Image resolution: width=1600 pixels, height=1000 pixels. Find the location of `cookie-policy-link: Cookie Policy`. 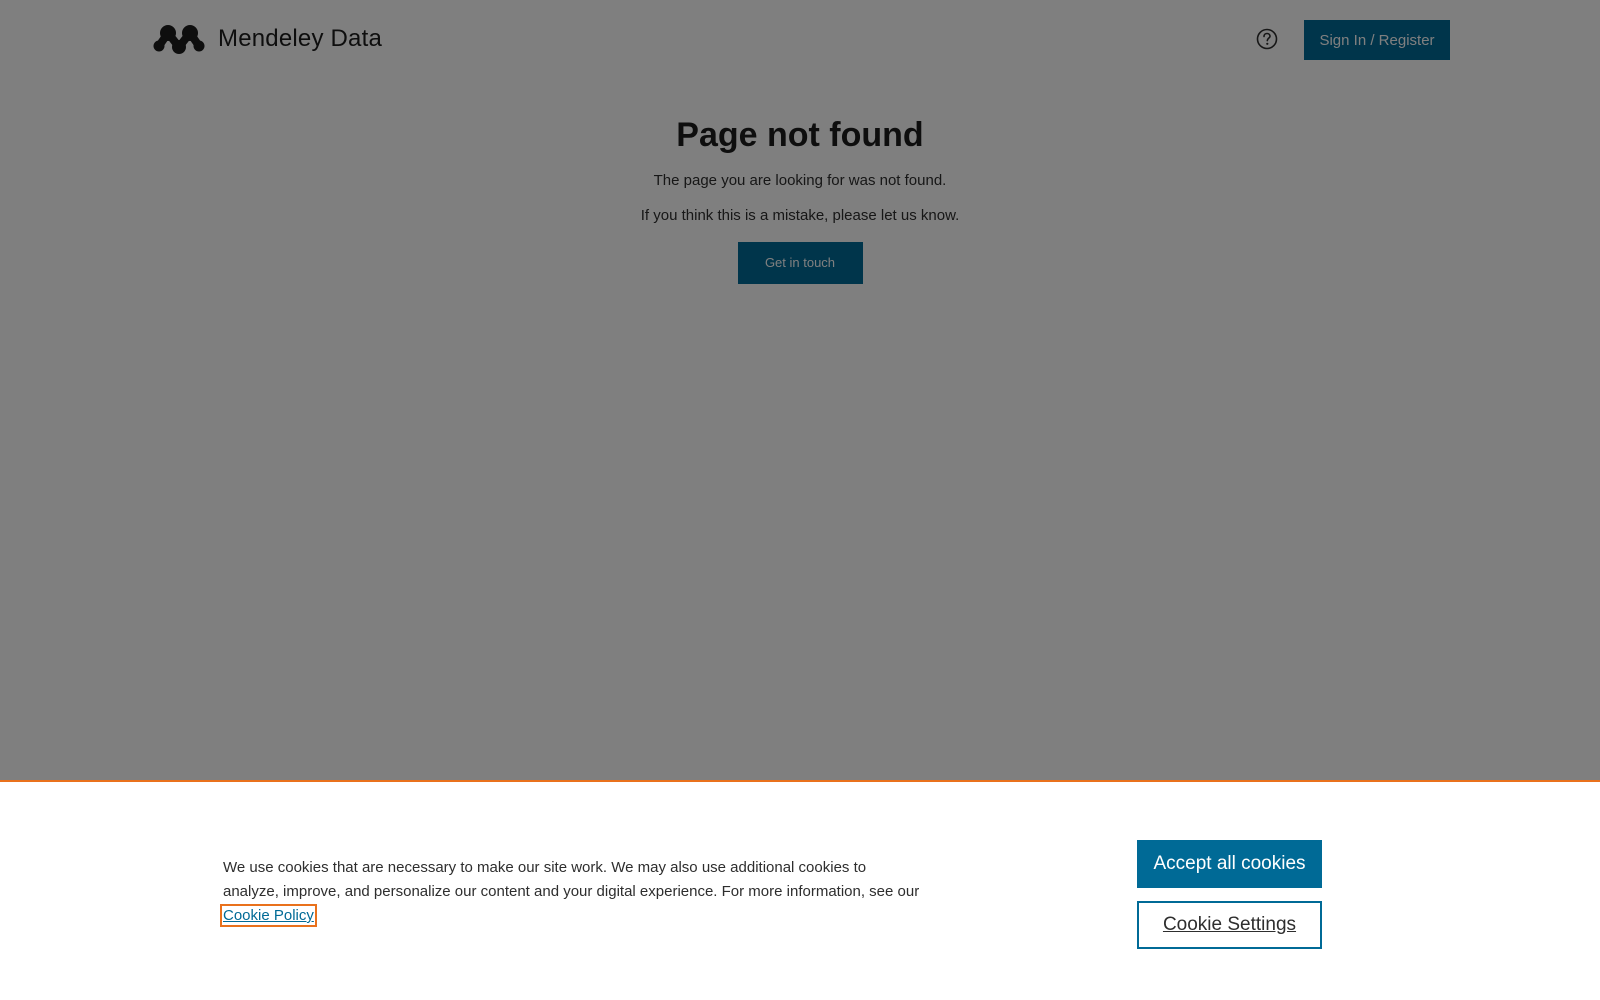

cookie-policy-link: Cookie Policy is located at coordinates (268, 915).